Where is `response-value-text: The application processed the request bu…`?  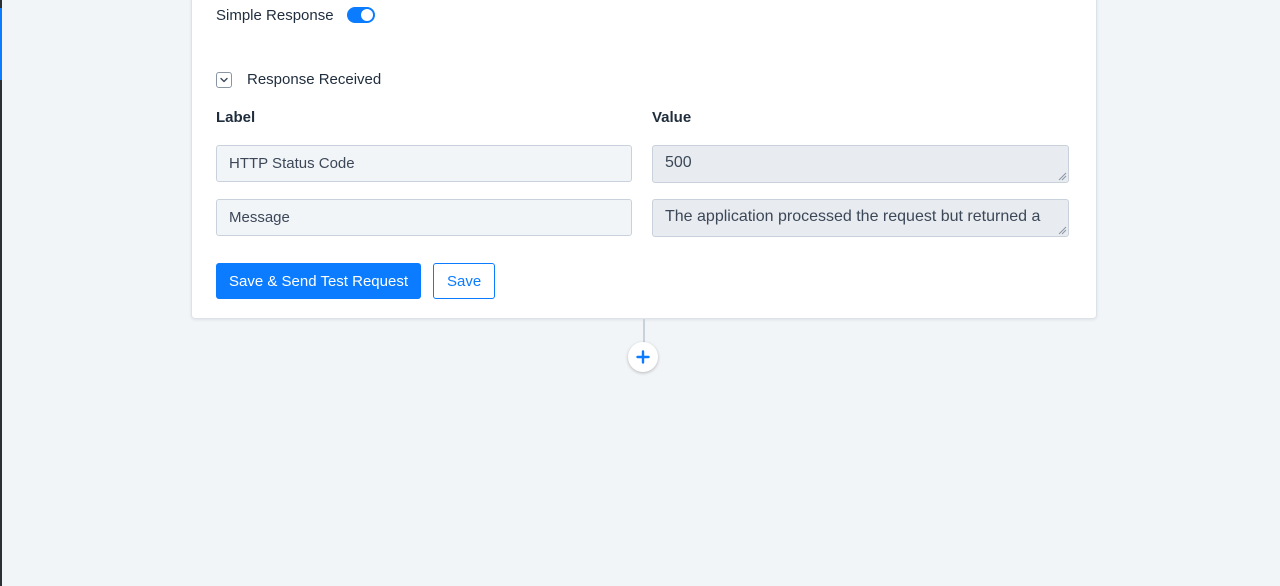
response-value-text: The application processed the request bu… is located at coordinates (853, 216).